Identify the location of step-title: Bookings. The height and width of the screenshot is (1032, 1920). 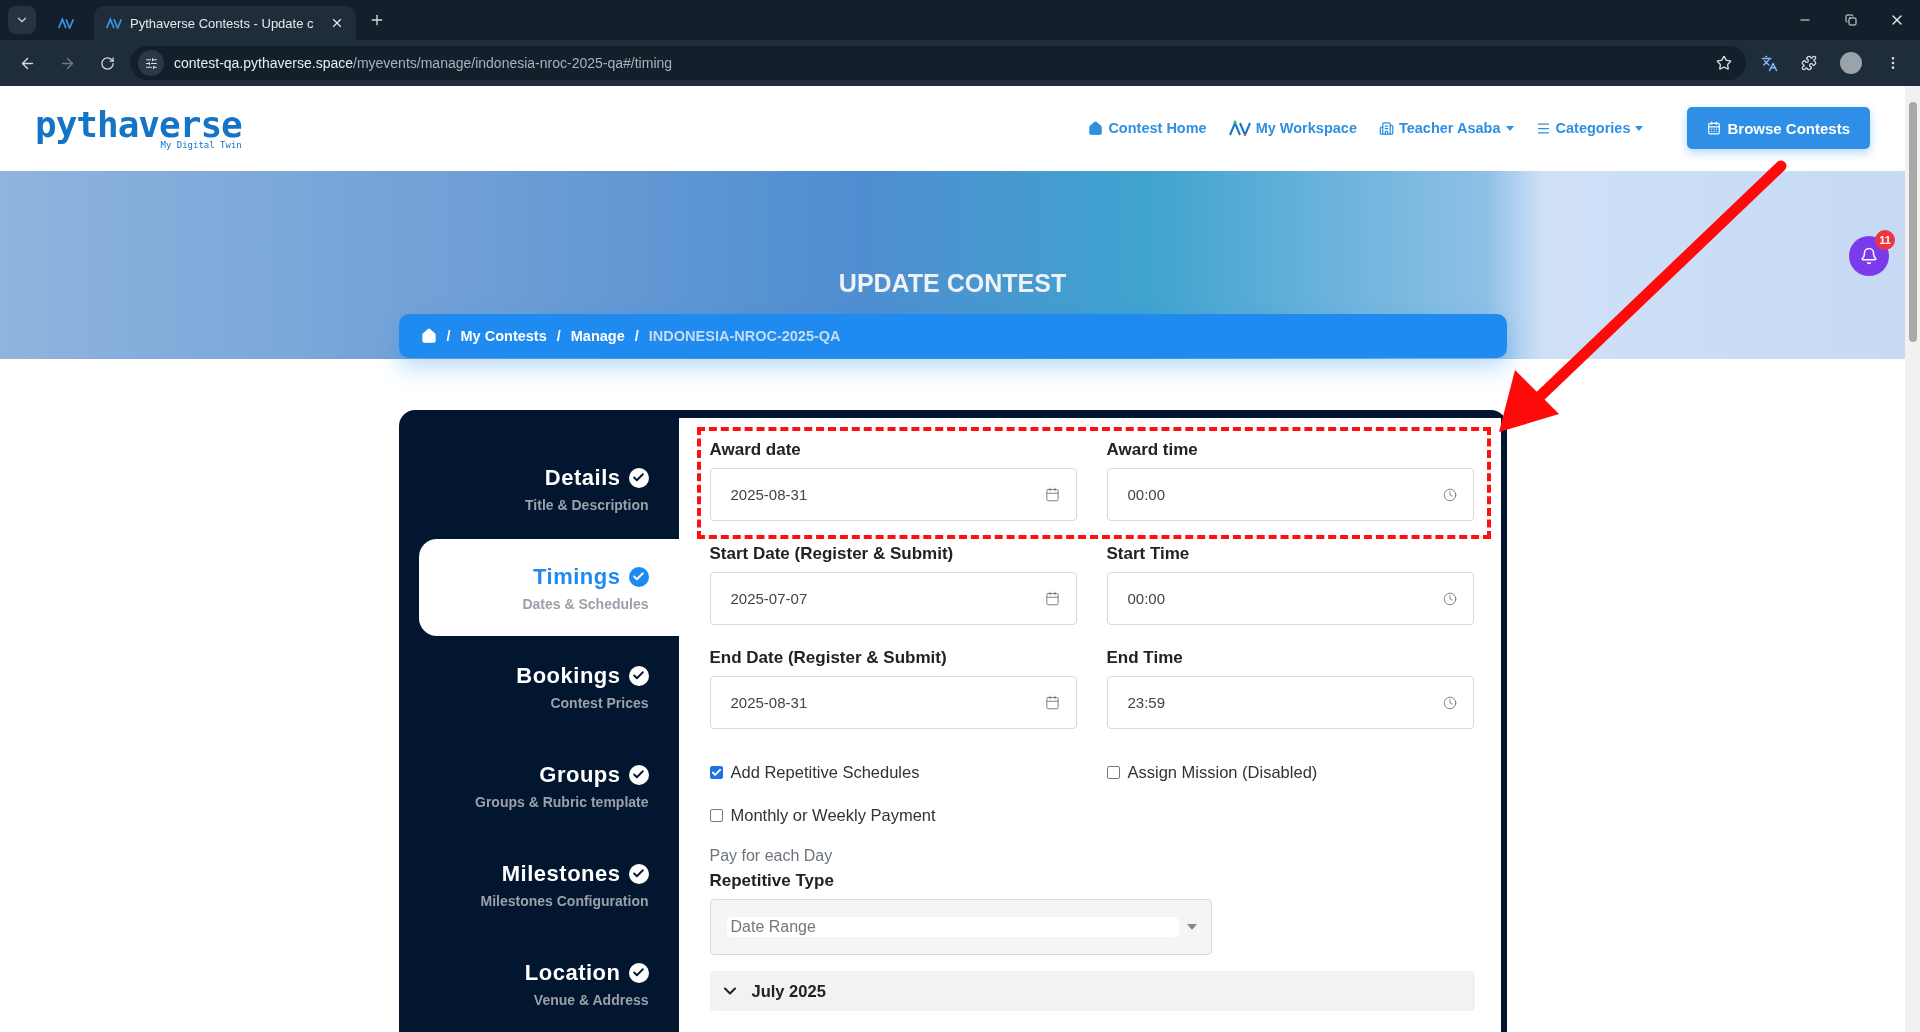
(568, 675).